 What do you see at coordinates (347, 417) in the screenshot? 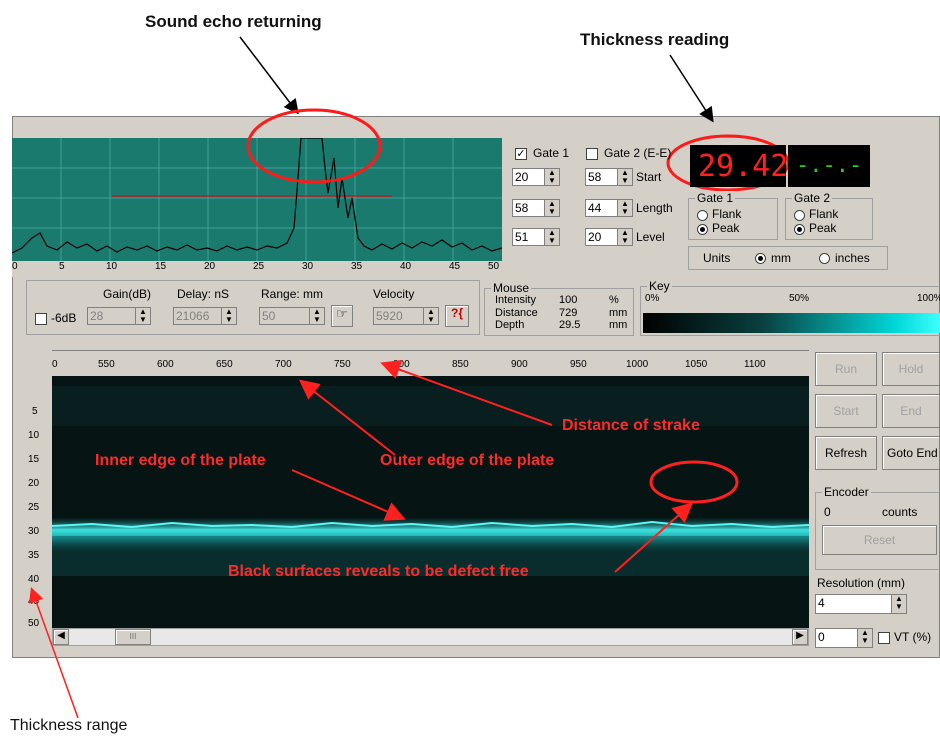
I see `outer-edge-arrow` at bounding box center [347, 417].